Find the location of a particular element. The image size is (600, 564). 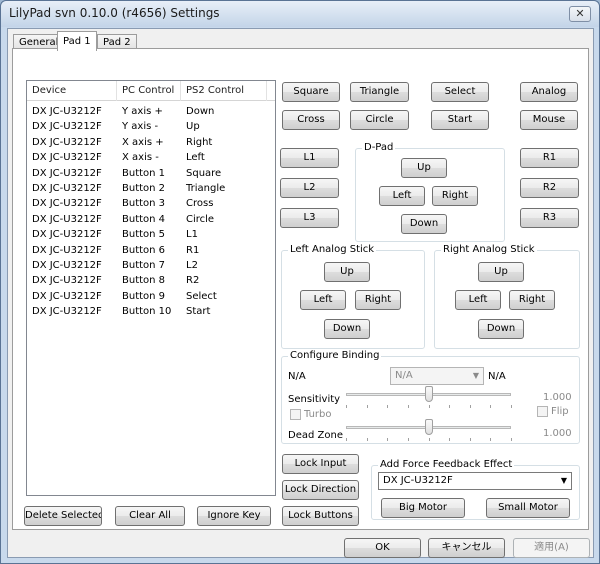

close-icon: ✕ is located at coordinates (580, 14).